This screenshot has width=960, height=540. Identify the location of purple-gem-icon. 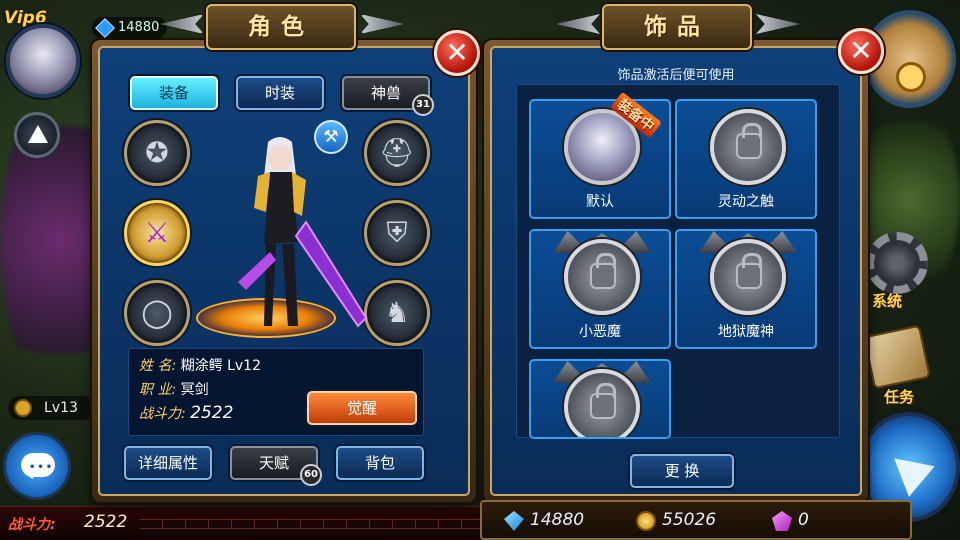
(782, 521).